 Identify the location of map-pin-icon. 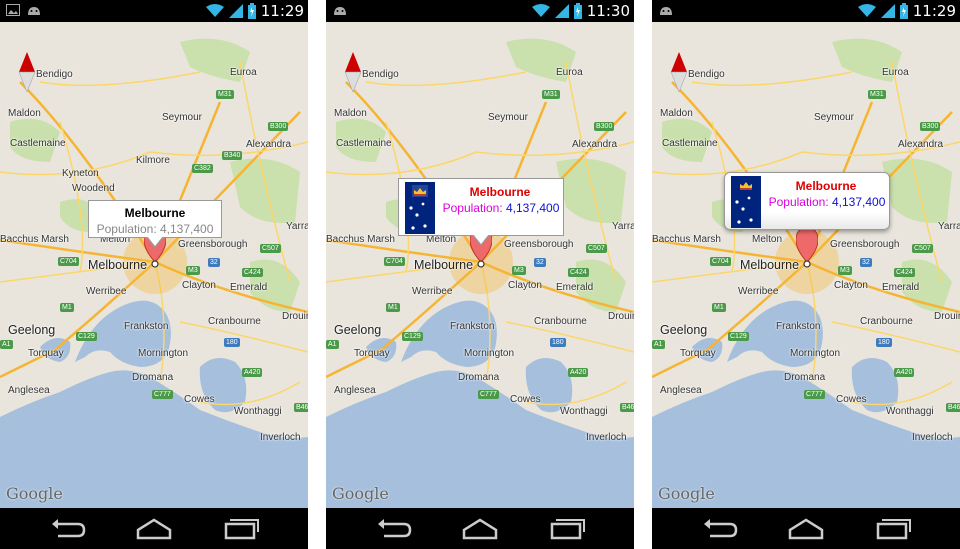
(807, 248).